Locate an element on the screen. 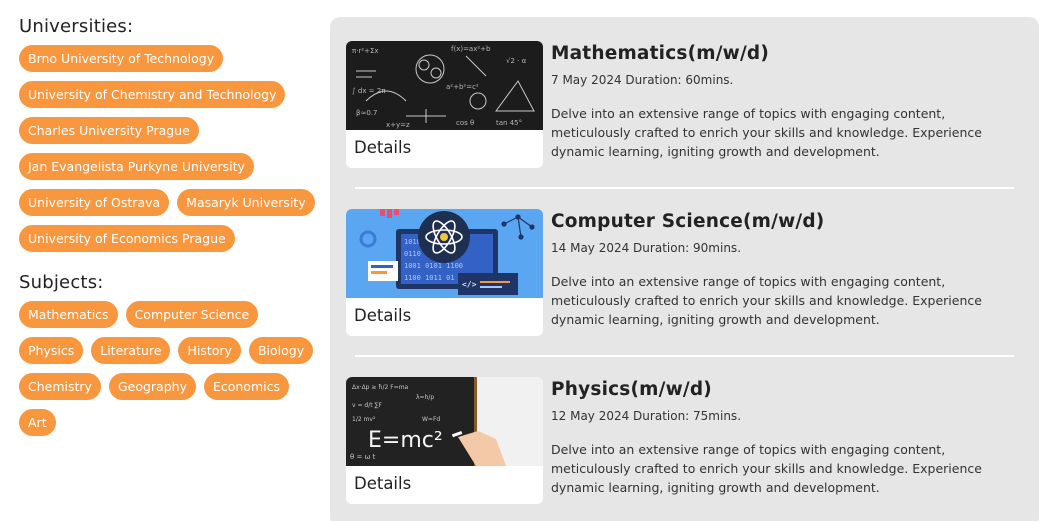 This screenshot has height=521, width=1054. course-date-duration: 14 May 2024 Duration: 90mins. is located at coordinates (646, 248).